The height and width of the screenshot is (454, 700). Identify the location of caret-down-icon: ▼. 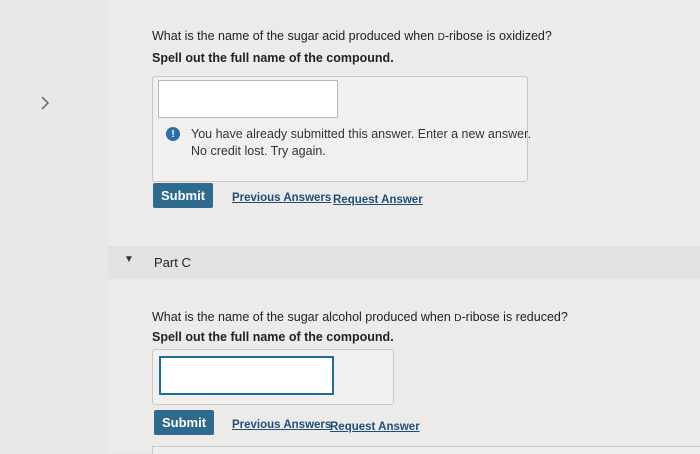
(129, 259).